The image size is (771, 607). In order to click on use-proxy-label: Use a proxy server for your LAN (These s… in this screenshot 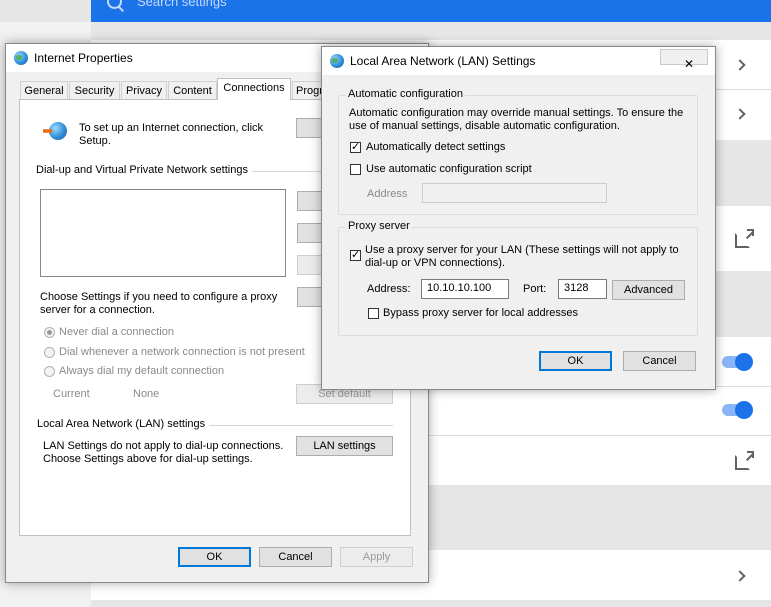, I will do `click(522, 256)`.